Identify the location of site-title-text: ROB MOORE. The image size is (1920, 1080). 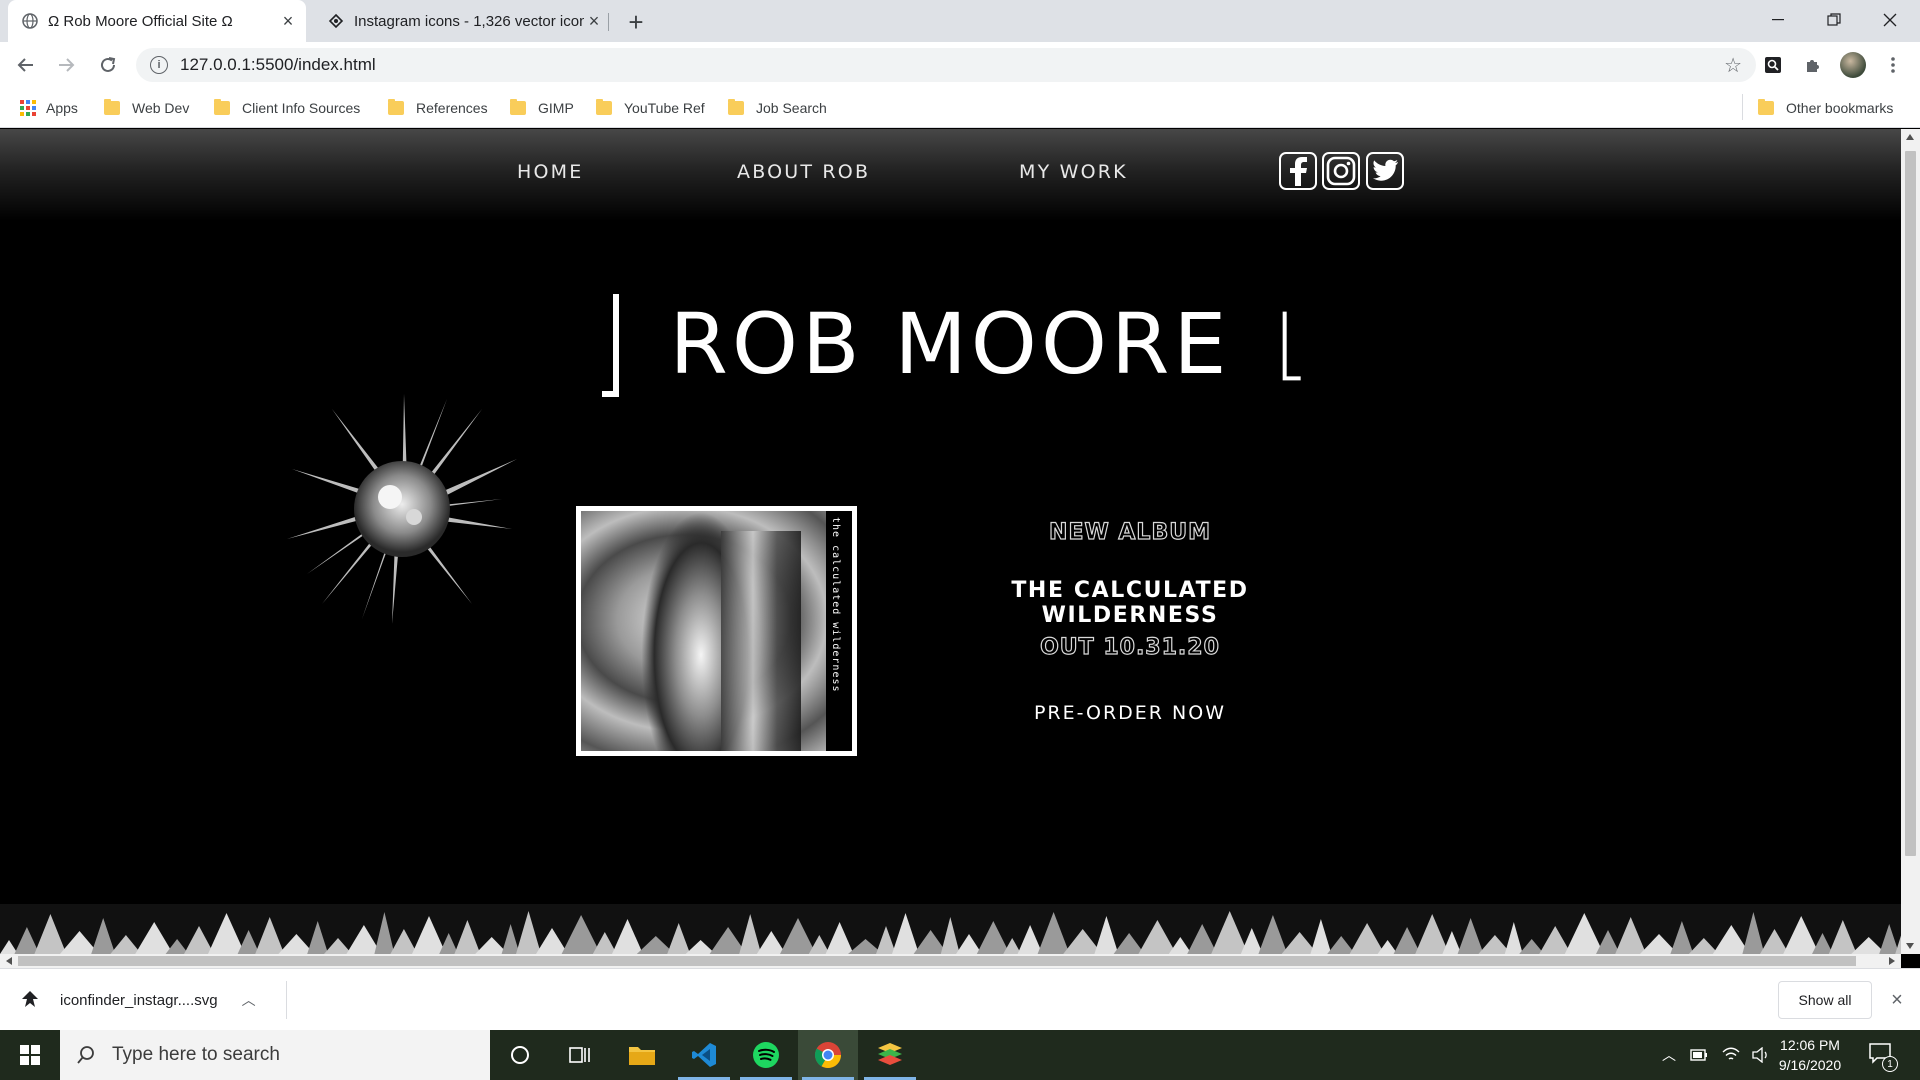
(950, 344).